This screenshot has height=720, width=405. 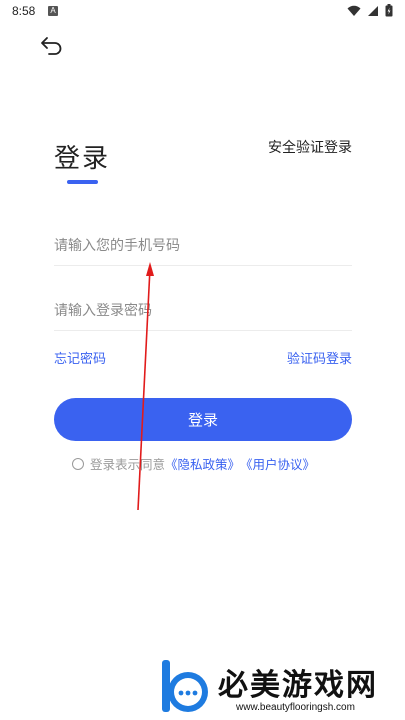 What do you see at coordinates (78, 463) in the screenshot?
I see `agreement-radio` at bounding box center [78, 463].